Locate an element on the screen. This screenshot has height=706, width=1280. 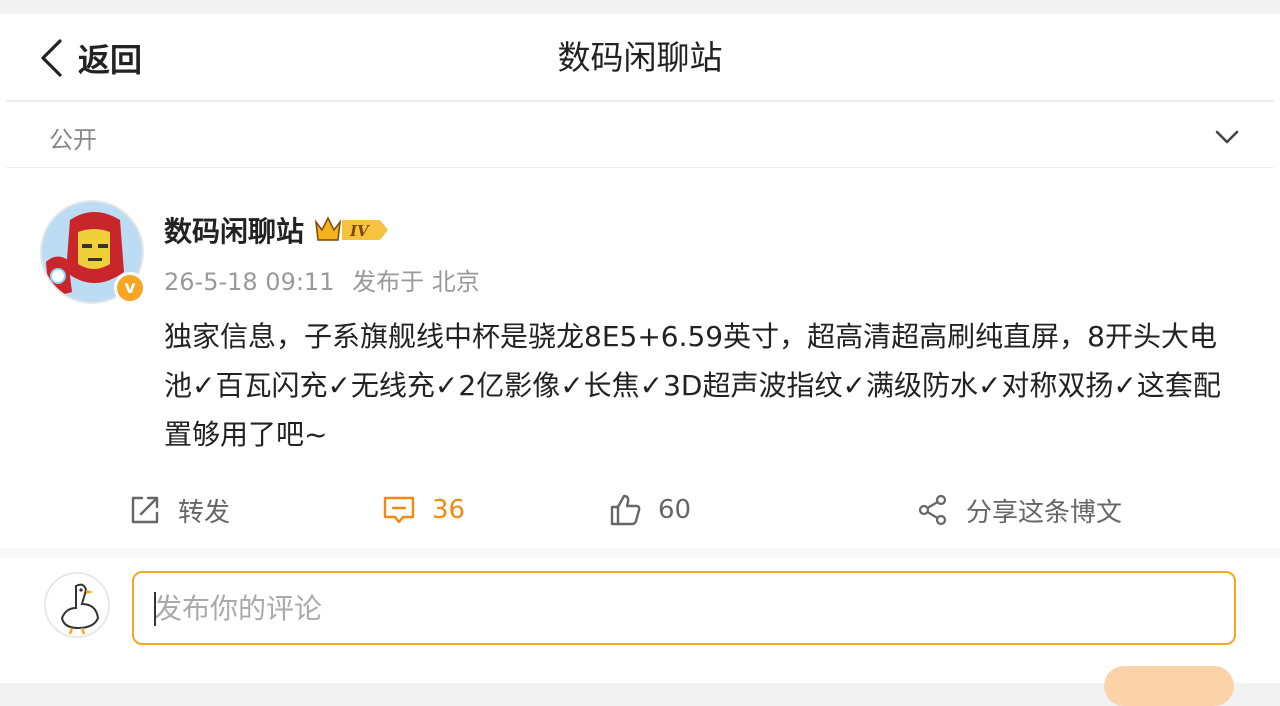
crown-badge-icon: IV is located at coordinates (351, 228).